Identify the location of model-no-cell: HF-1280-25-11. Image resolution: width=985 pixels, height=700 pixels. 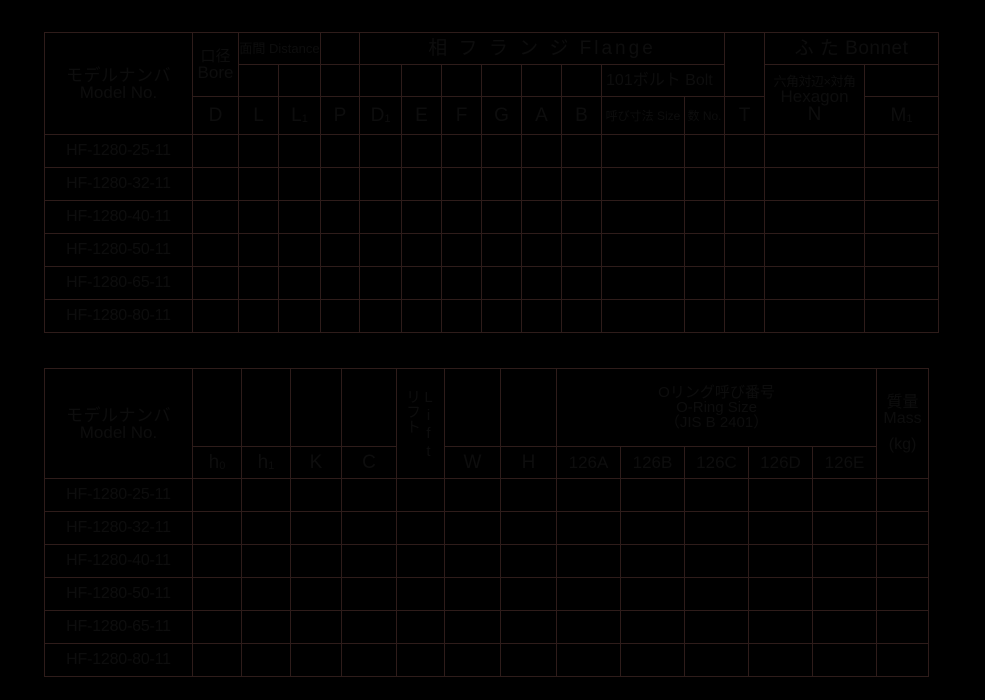
(118, 495).